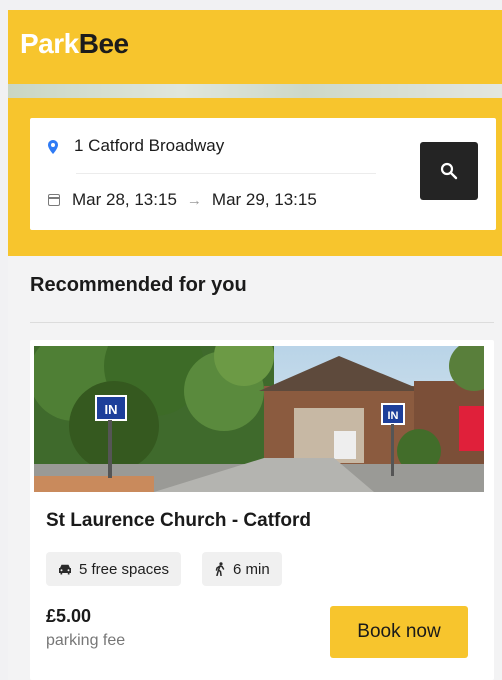 This screenshot has width=502, height=680. What do you see at coordinates (220, 569) in the screenshot?
I see `walking-icon` at bounding box center [220, 569].